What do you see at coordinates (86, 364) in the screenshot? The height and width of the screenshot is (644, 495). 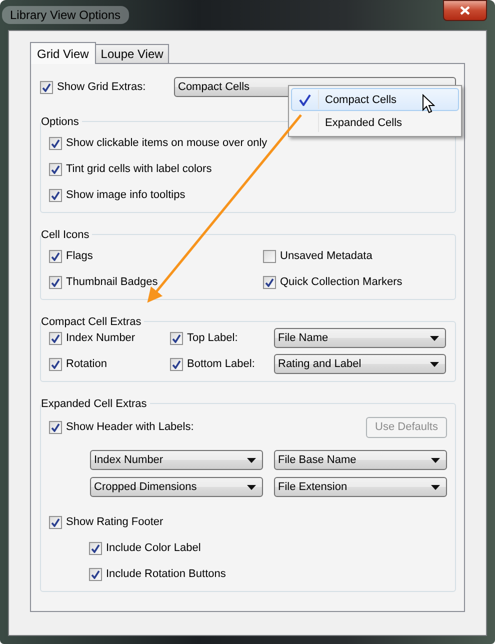 I see `checkbox-label: Rotation` at bounding box center [86, 364].